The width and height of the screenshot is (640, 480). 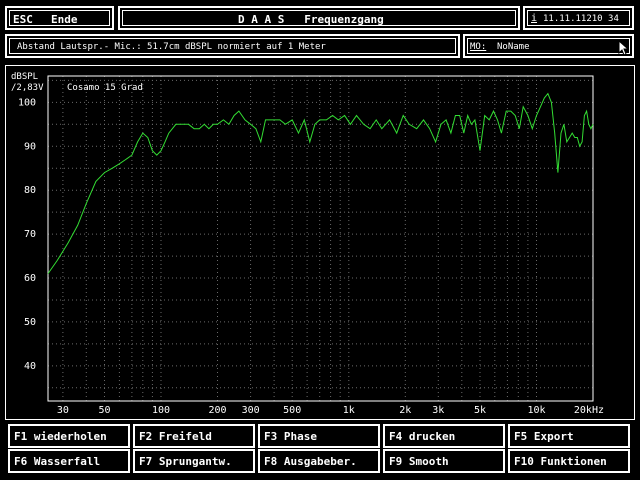 I want to click on function-key-3: F3 Phase, so click(x=319, y=436).